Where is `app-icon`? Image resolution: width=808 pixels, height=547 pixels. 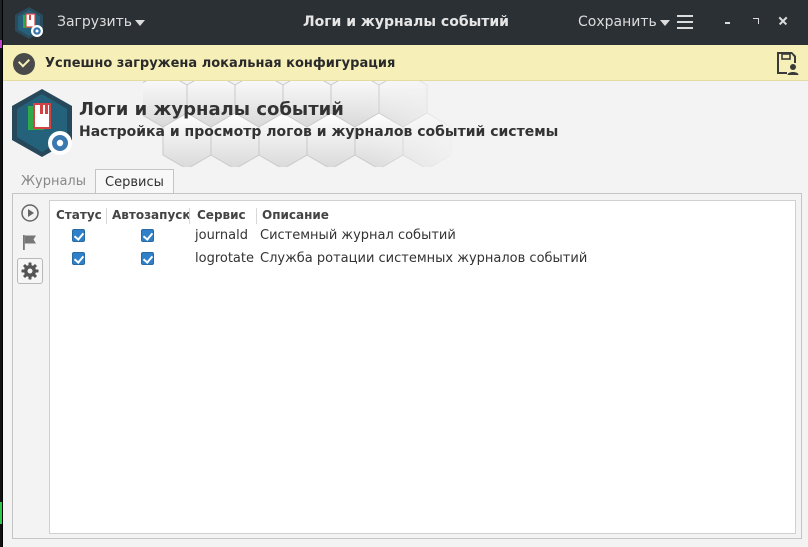 app-icon is located at coordinates (29, 23).